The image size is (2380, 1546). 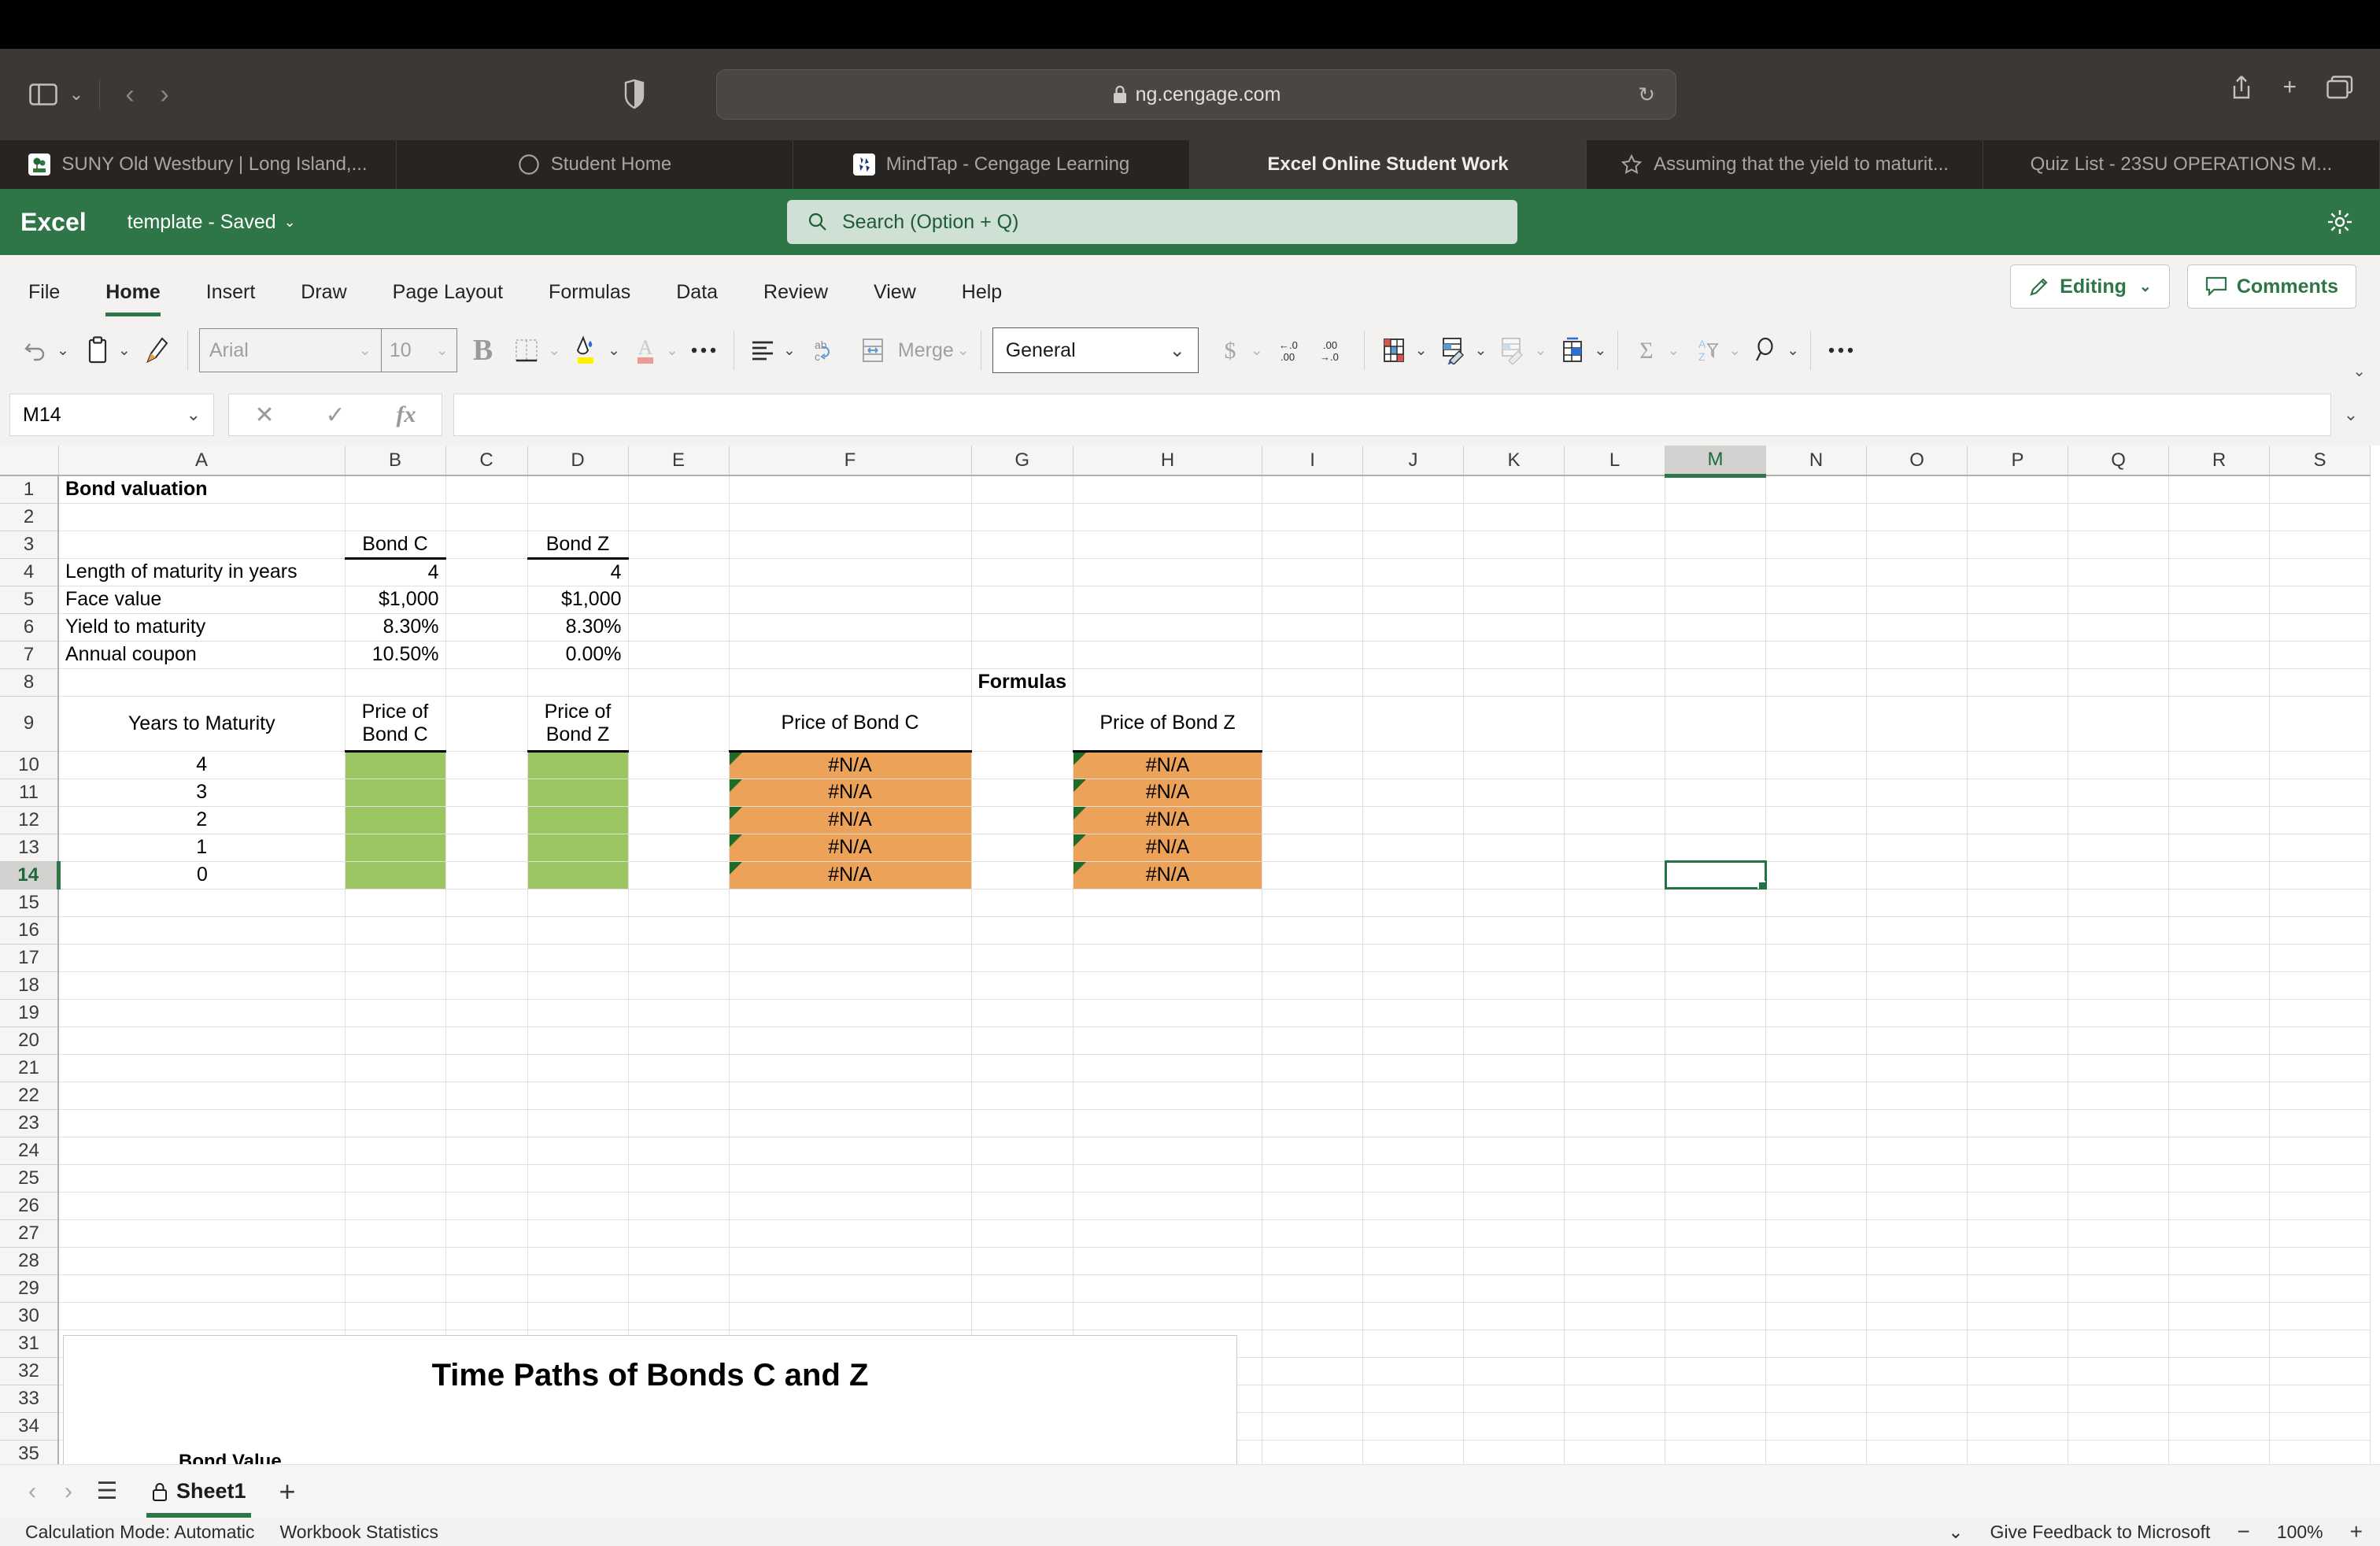 I want to click on cell-Q29, so click(x=2119, y=1288).